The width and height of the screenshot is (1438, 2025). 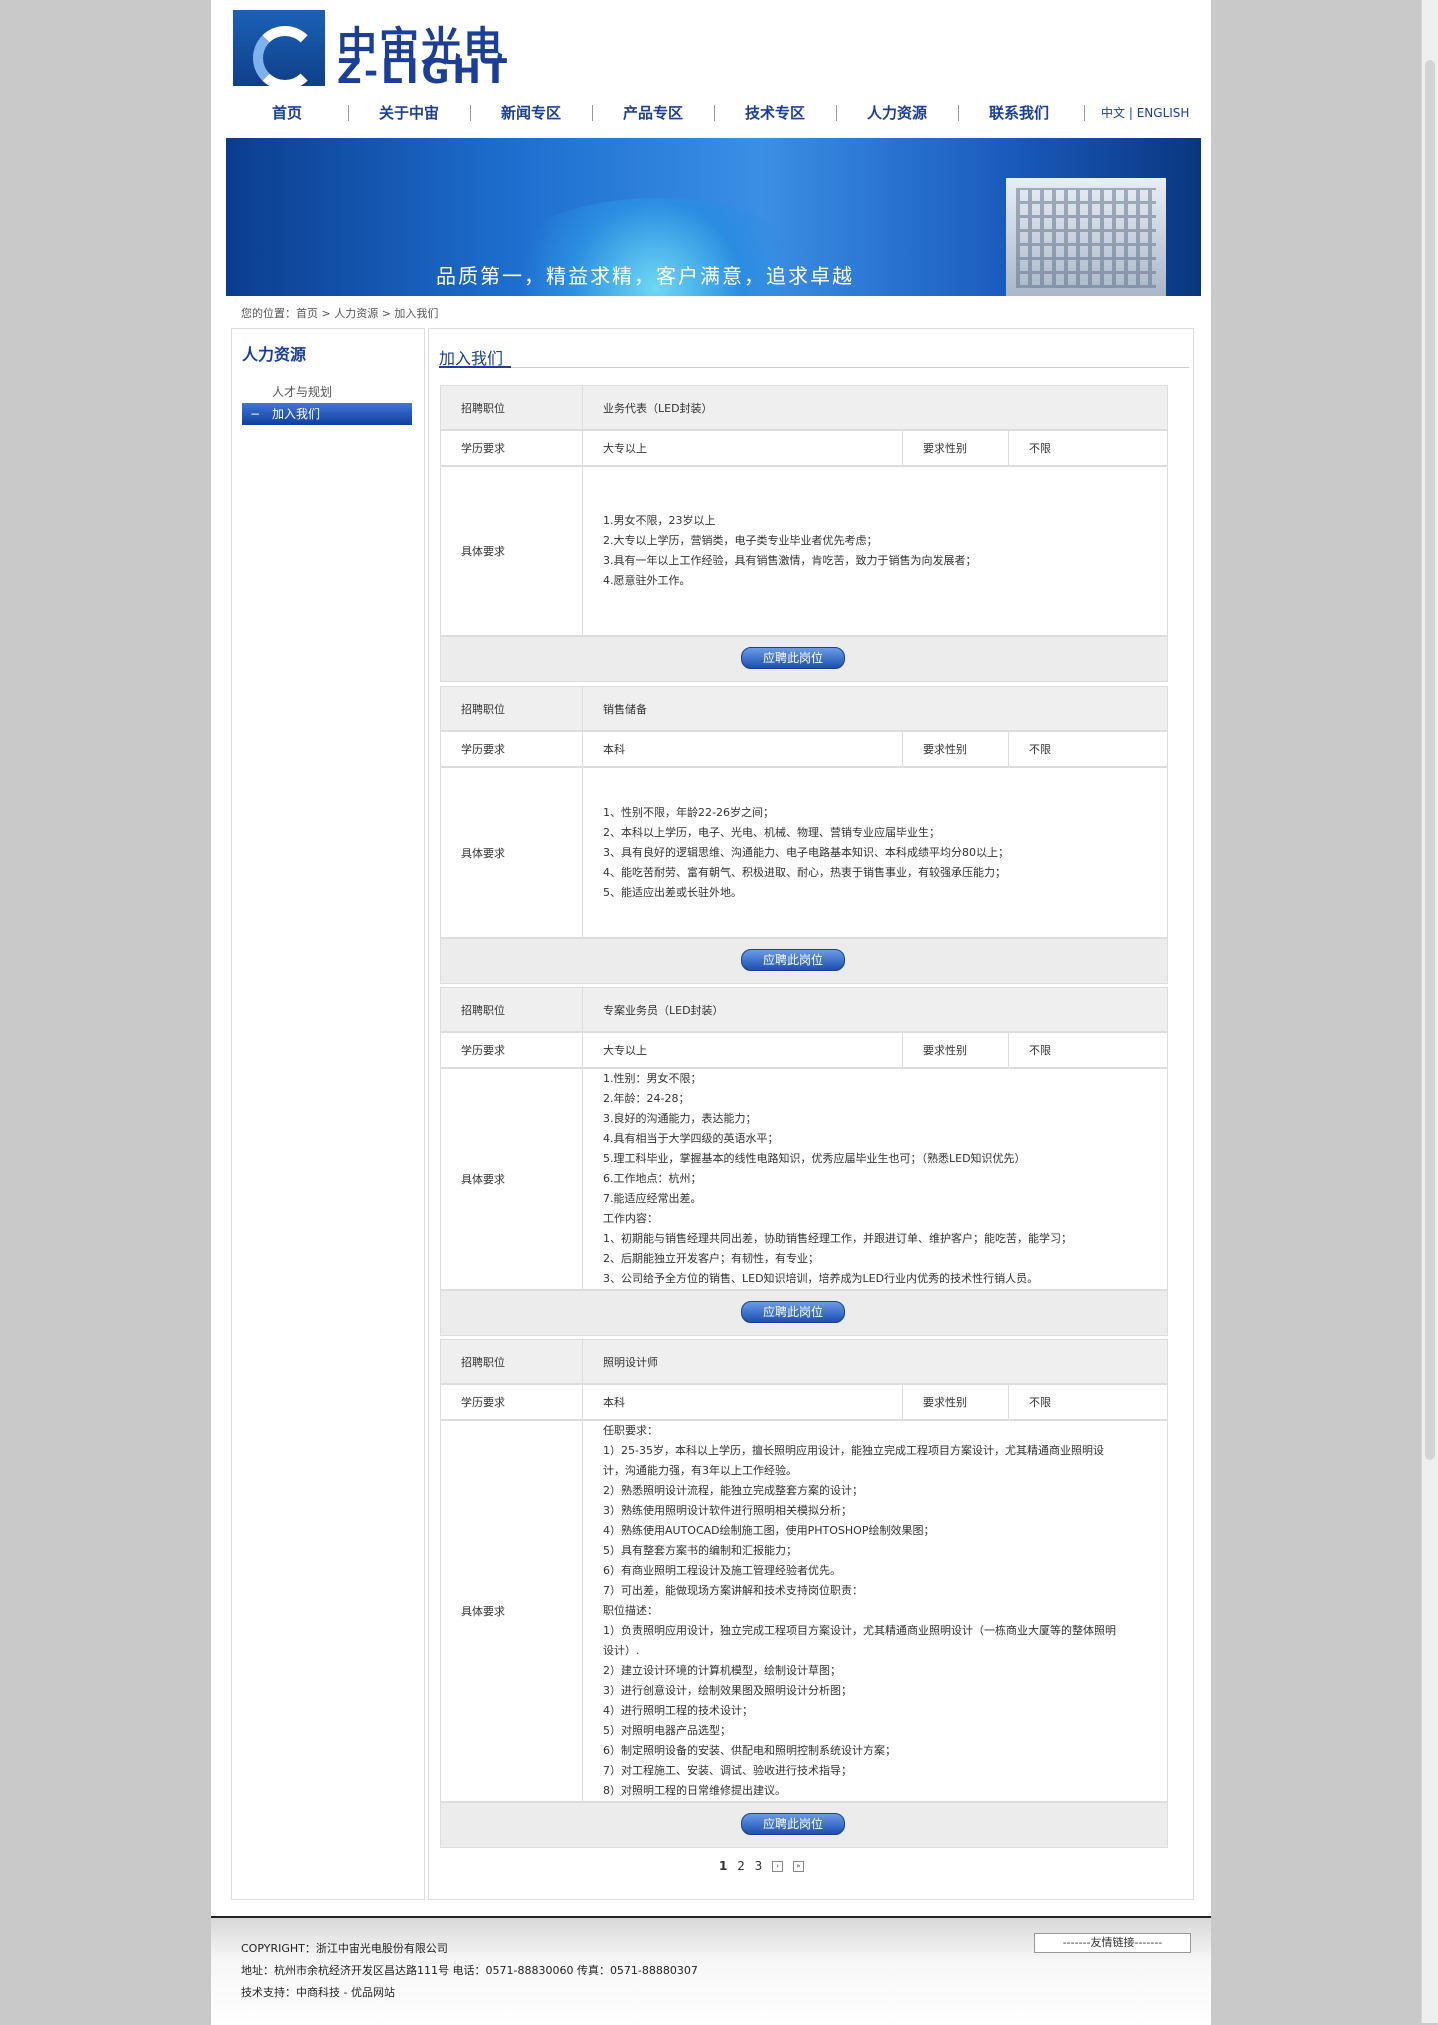 I want to click on detail-line: 2、后期能独立开发客户；有韧性，有专业；, so click(x=711, y=1258).